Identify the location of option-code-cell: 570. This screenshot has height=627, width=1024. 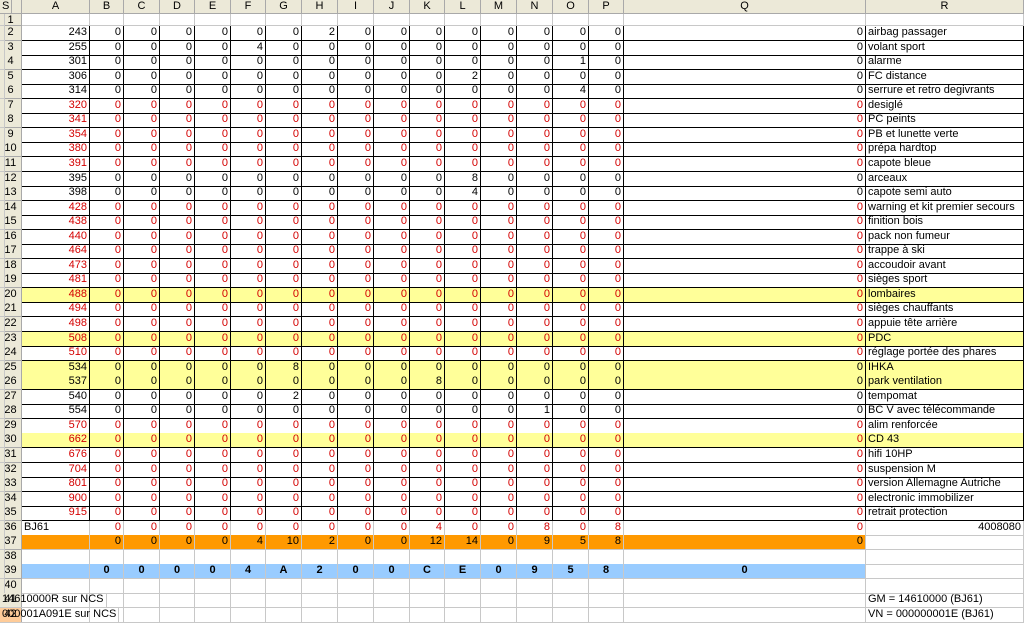
(56, 426).